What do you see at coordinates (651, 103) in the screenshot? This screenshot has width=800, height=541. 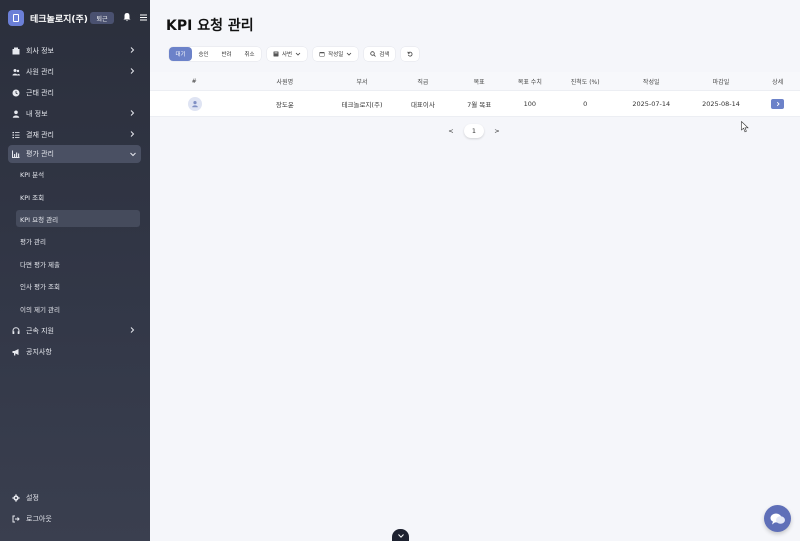 I see `cell-created: 2025-07-14` at bounding box center [651, 103].